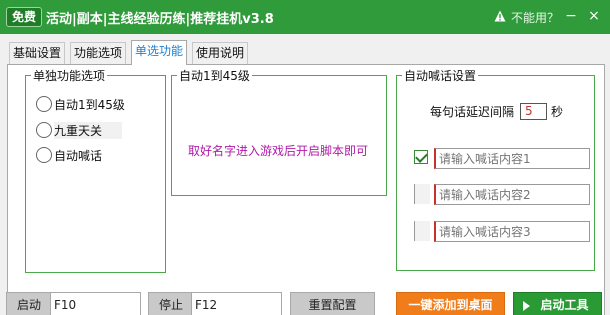 The height and width of the screenshot is (315, 610). I want to click on reset-config-button: 重置配置, so click(332, 303).